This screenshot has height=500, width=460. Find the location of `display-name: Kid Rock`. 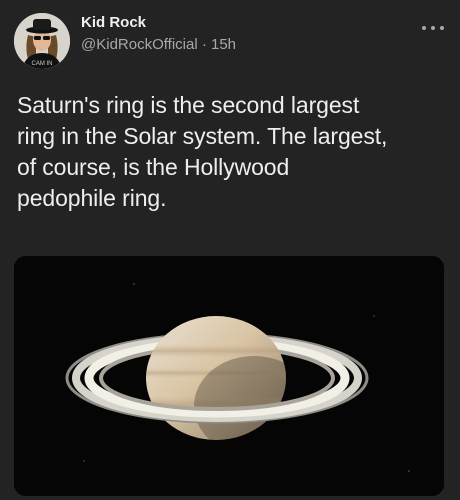

display-name: Kid Rock is located at coordinates (158, 23).